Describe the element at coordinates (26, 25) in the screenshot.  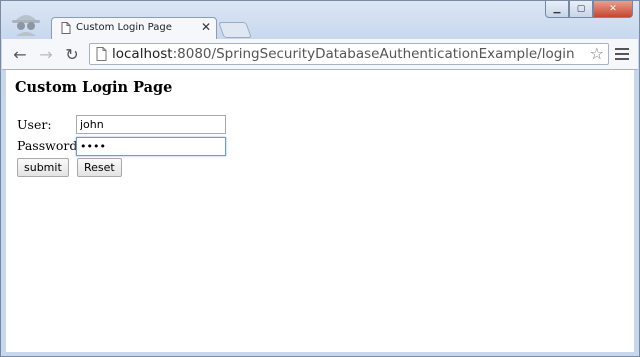
I see `incognito-icon` at that location.